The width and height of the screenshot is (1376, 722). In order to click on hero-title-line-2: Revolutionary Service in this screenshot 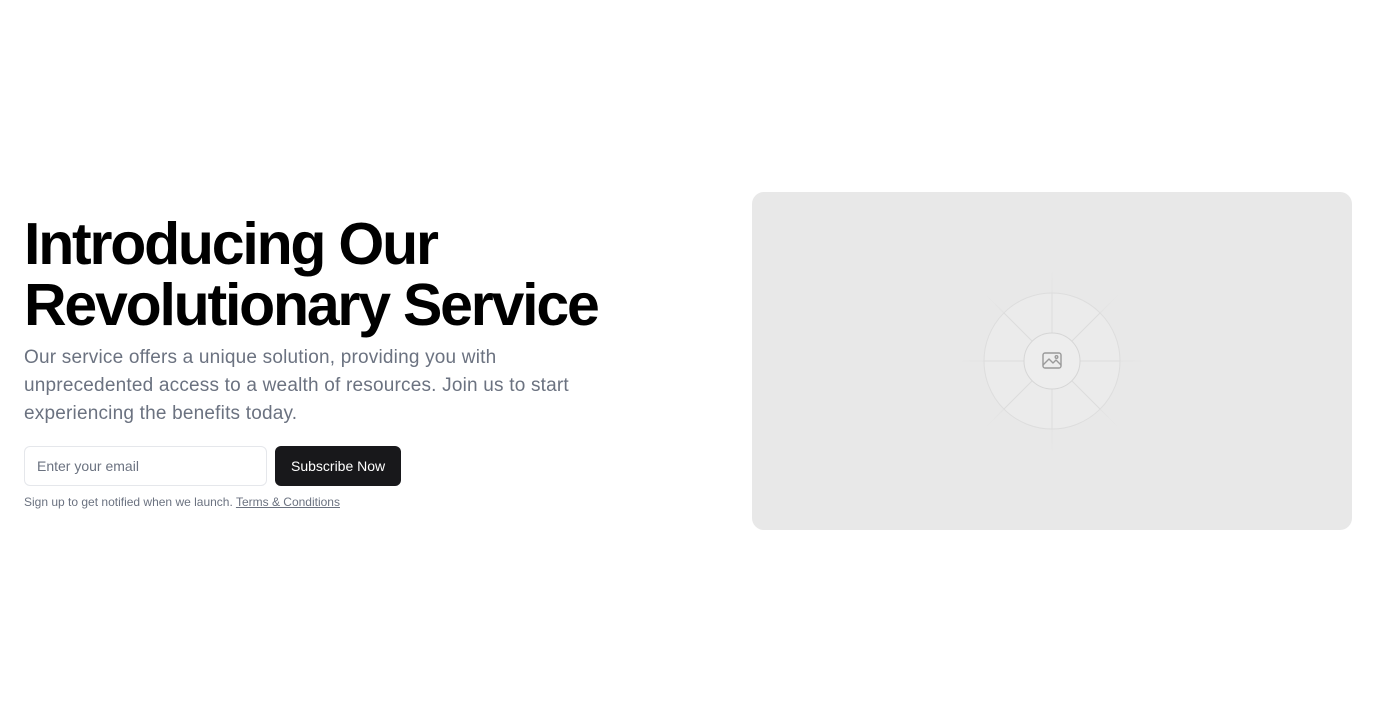, I will do `click(312, 305)`.